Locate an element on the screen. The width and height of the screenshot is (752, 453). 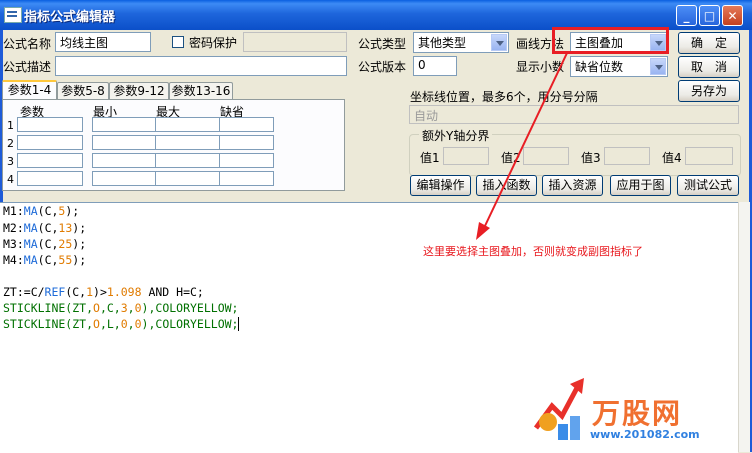
watermark-url: www.201082.com is located at coordinates (645, 434).